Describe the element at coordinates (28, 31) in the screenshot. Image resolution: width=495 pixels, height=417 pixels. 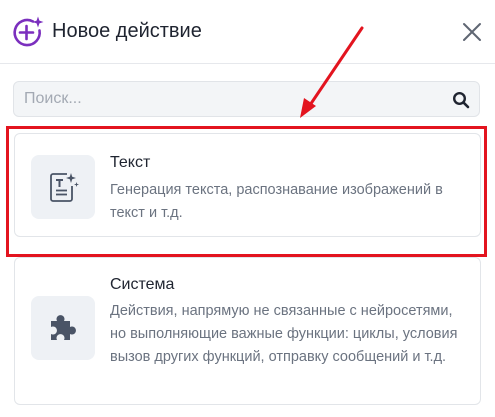
I see `plus-sparkle-icon` at that location.